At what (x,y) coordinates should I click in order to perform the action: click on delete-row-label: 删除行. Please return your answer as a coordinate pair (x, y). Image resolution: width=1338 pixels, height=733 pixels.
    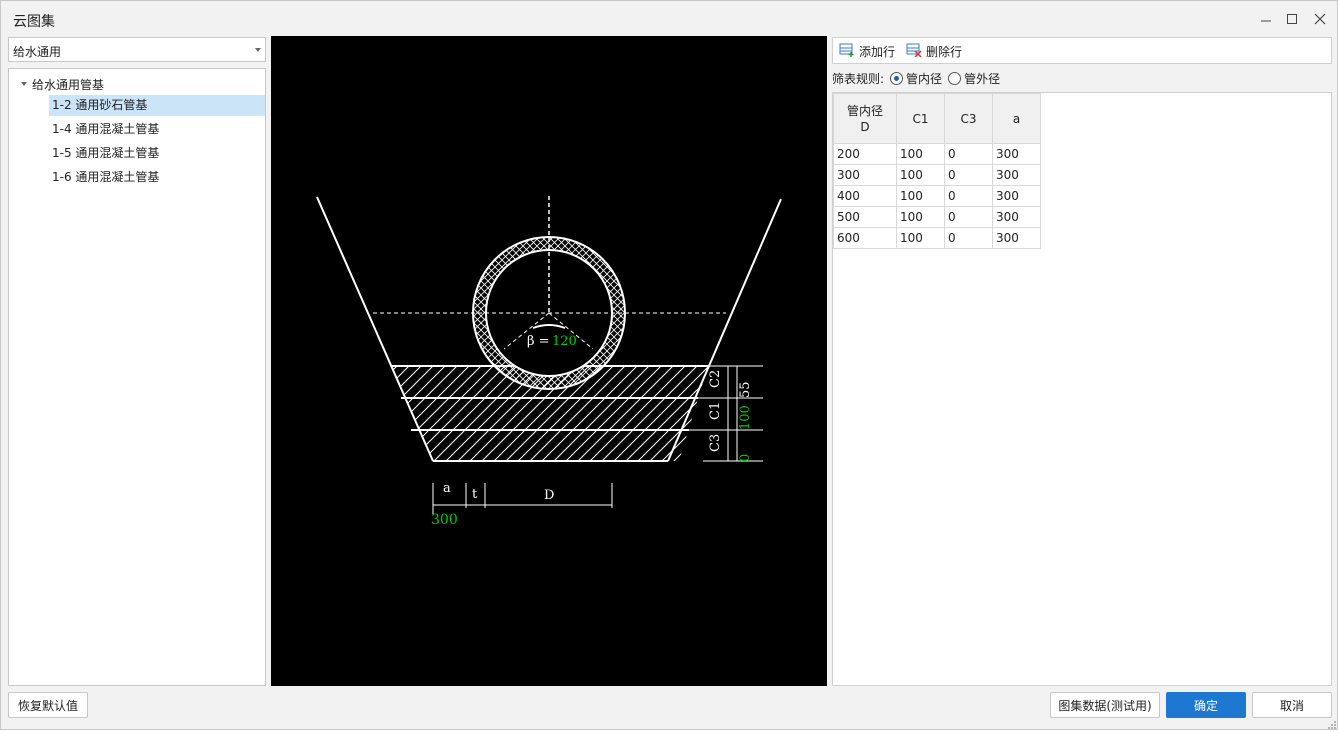
    Looking at the image, I should click on (944, 51).